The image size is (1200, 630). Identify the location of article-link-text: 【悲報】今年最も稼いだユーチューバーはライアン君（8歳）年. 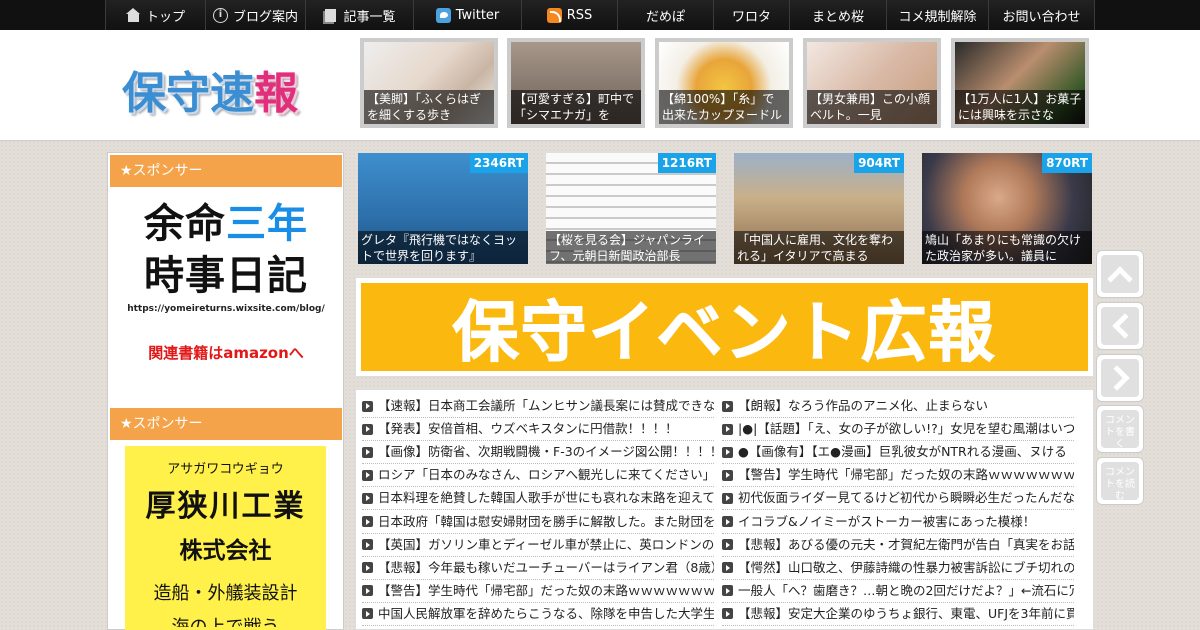
(546, 567).